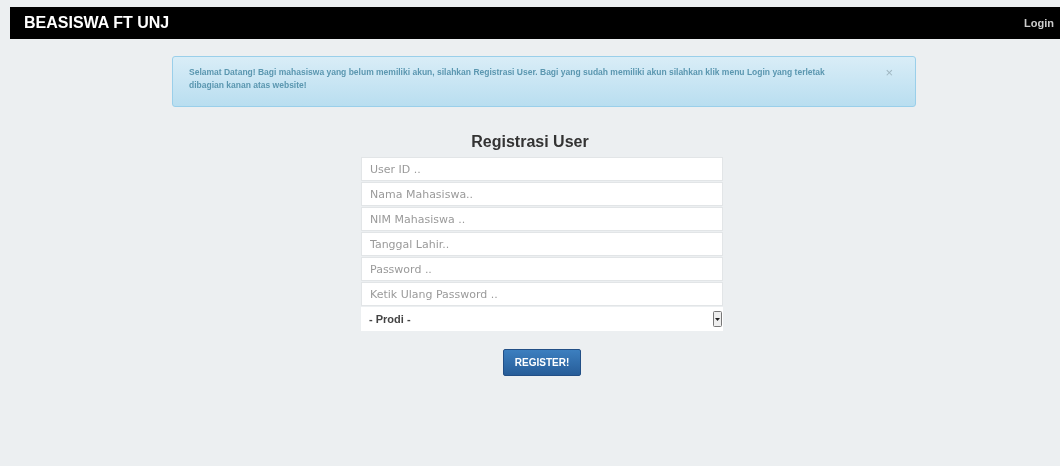  What do you see at coordinates (542, 169) in the screenshot?
I see `input-field: User ID ..` at bounding box center [542, 169].